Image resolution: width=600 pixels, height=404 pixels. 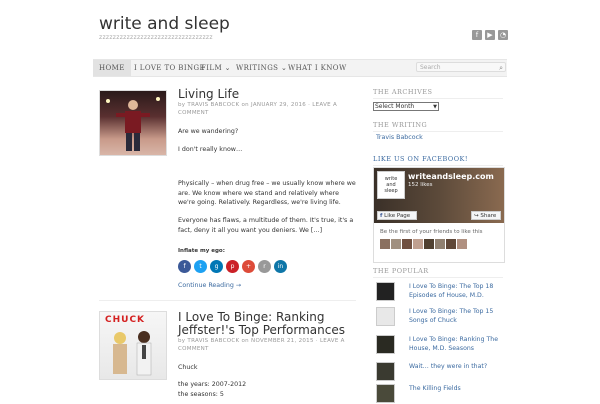 What do you see at coordinates (438, 272) in the screenshot?
I see `popular-heading: THE POPULAR` at bounding box center [438, 272].